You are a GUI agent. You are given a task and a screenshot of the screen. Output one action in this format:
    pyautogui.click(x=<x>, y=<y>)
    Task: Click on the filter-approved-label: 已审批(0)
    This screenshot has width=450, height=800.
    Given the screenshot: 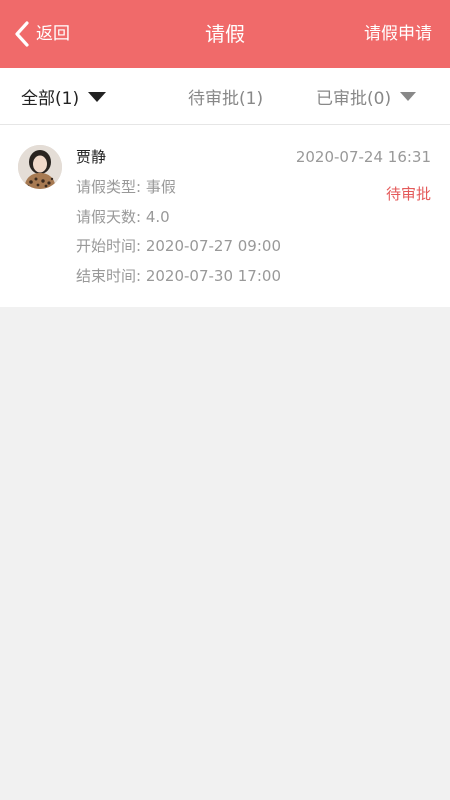 What is the action you would take?
    pyautogui.click(x=354, y=98)
    